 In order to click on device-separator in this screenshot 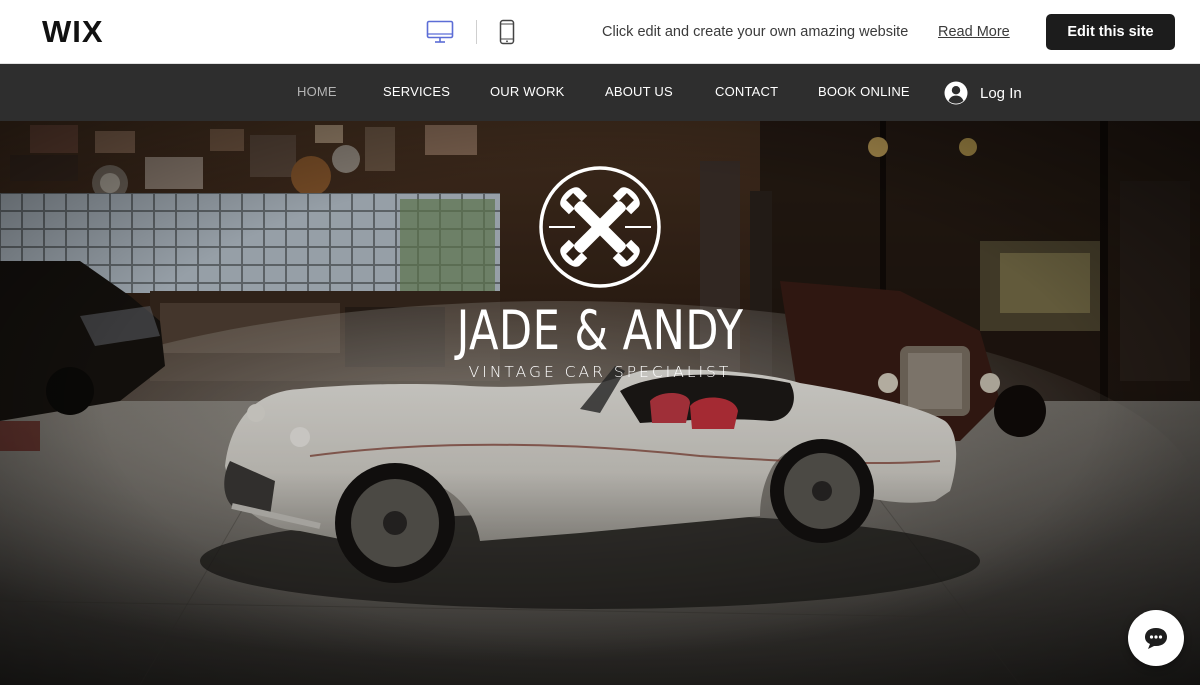, I will do `click(476, 32)`.